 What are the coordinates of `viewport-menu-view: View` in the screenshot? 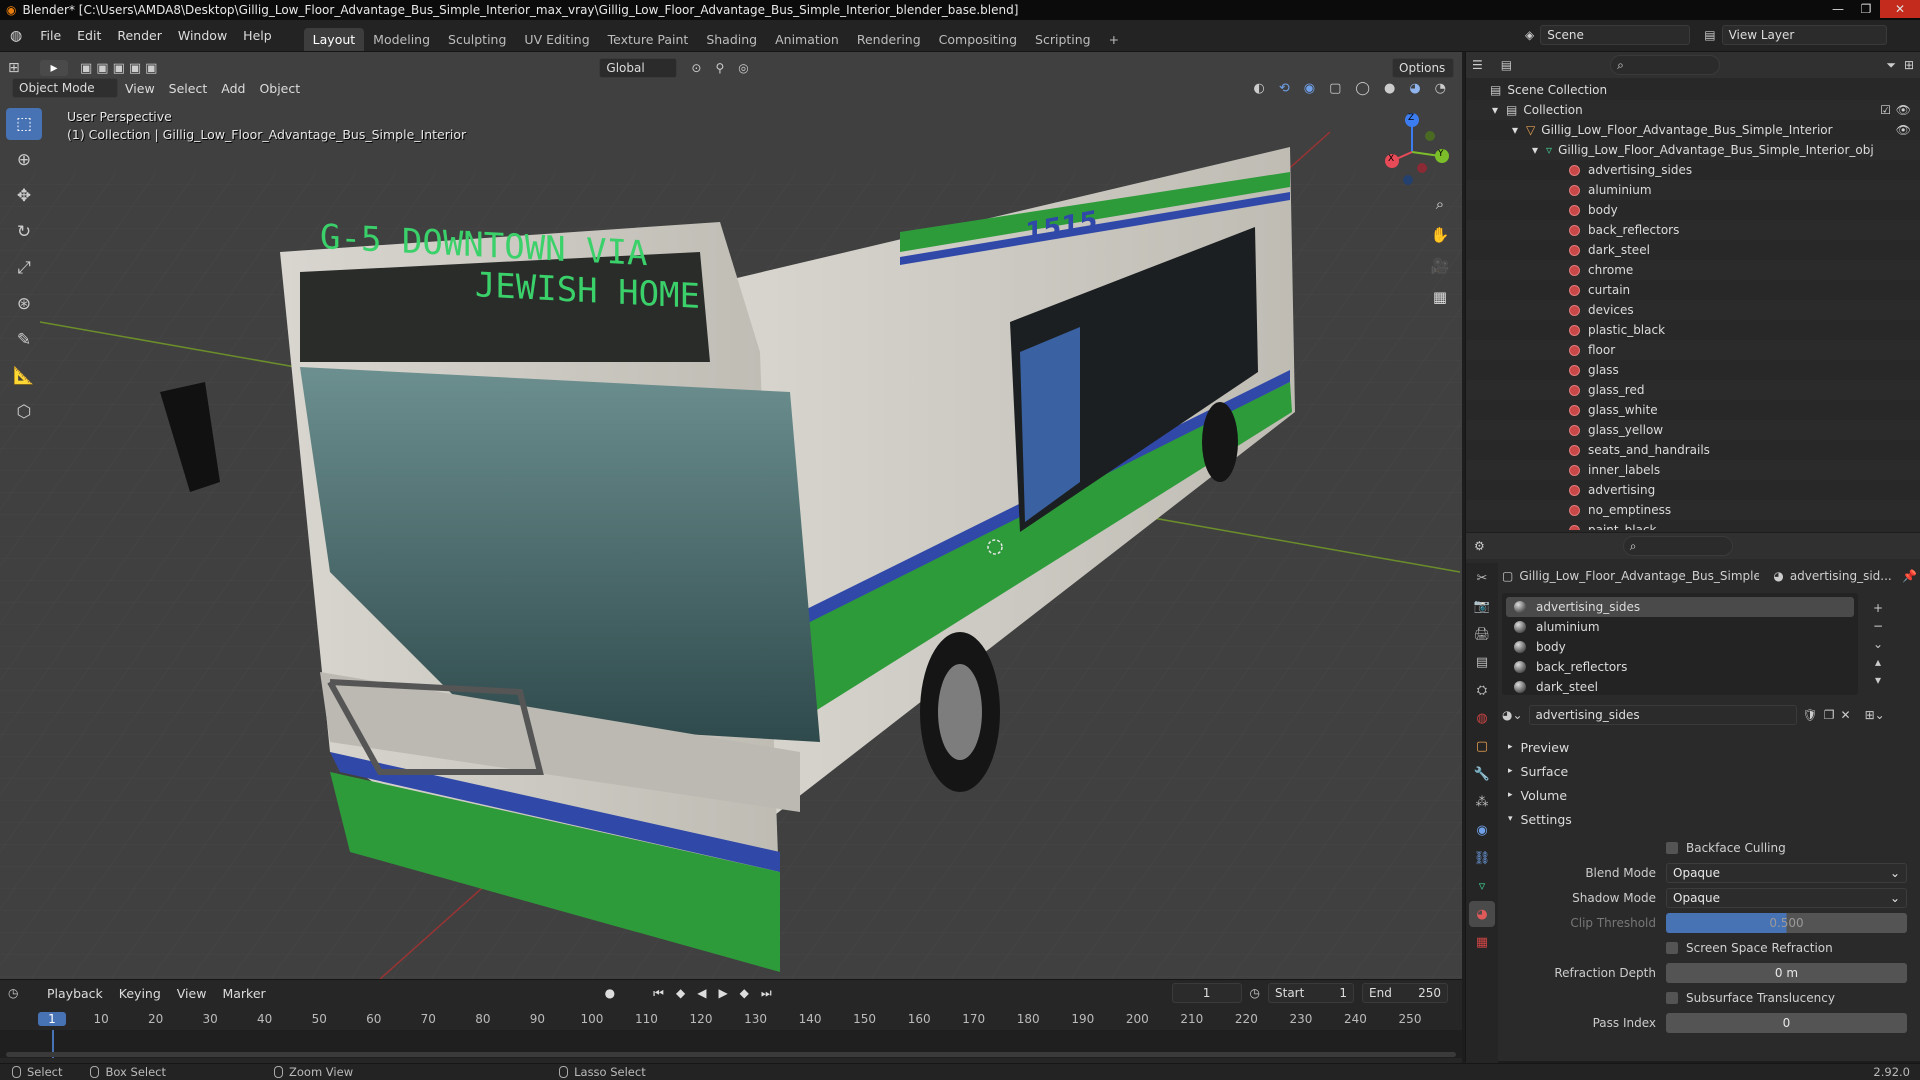 It's located at (140, 88).